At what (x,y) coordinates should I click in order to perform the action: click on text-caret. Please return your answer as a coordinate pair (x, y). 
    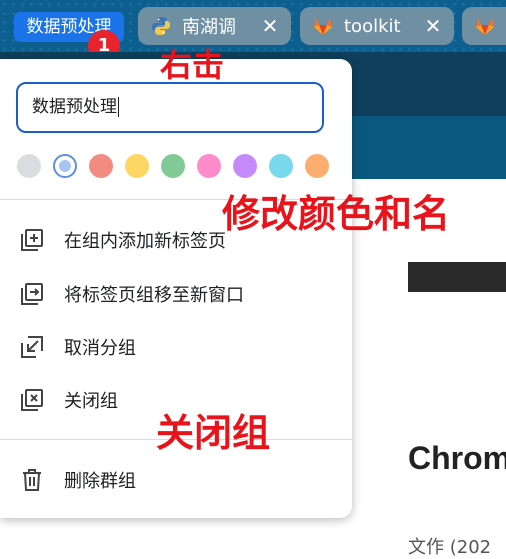
    Looking at the image, I should click on (118, 107).